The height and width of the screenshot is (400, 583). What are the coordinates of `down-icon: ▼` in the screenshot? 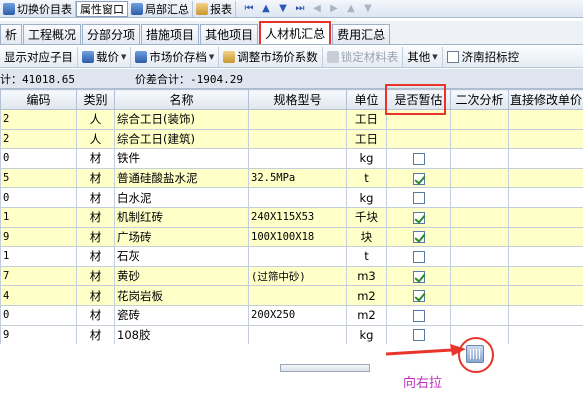 It's located at (368, 9).